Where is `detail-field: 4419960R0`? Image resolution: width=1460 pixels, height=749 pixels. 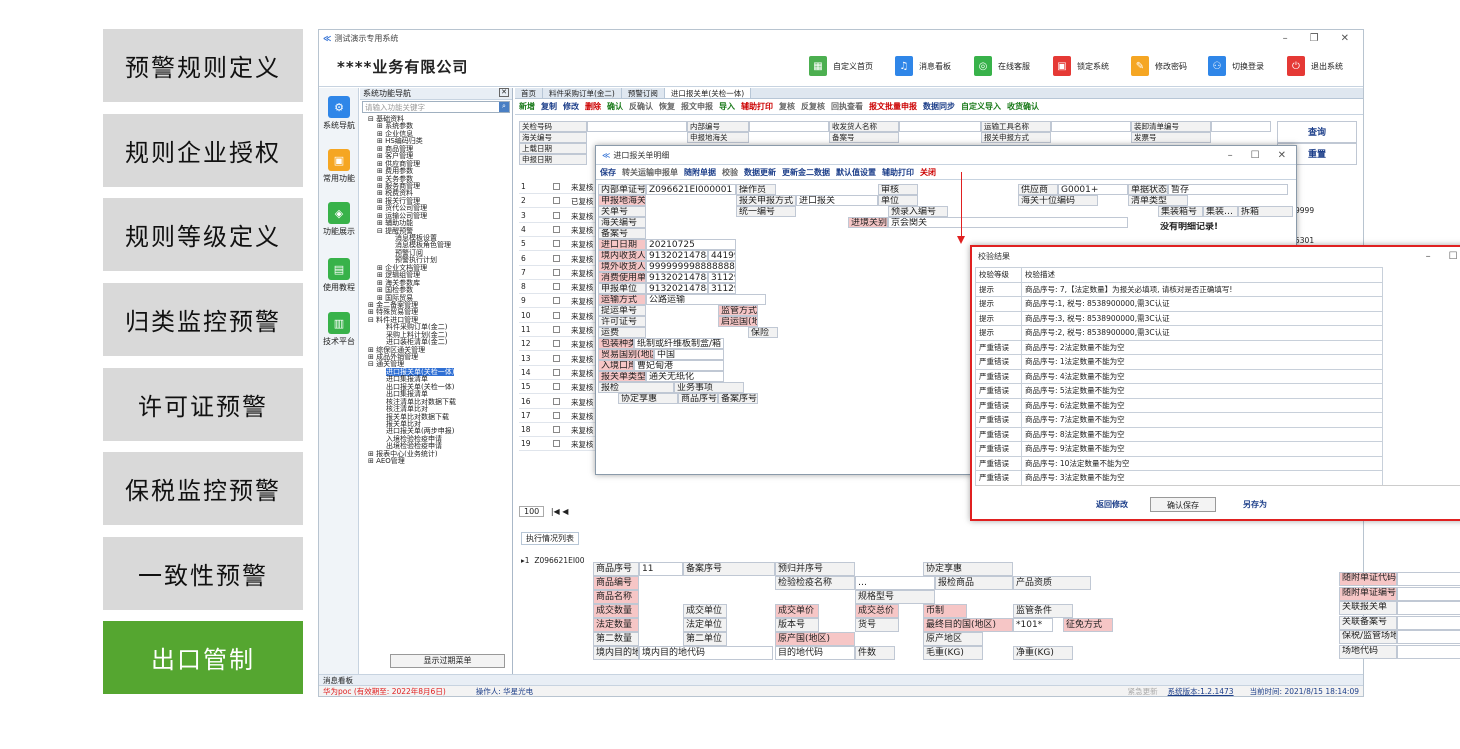 detail-field: 4419960R0 is located at coordinates (722, 255).